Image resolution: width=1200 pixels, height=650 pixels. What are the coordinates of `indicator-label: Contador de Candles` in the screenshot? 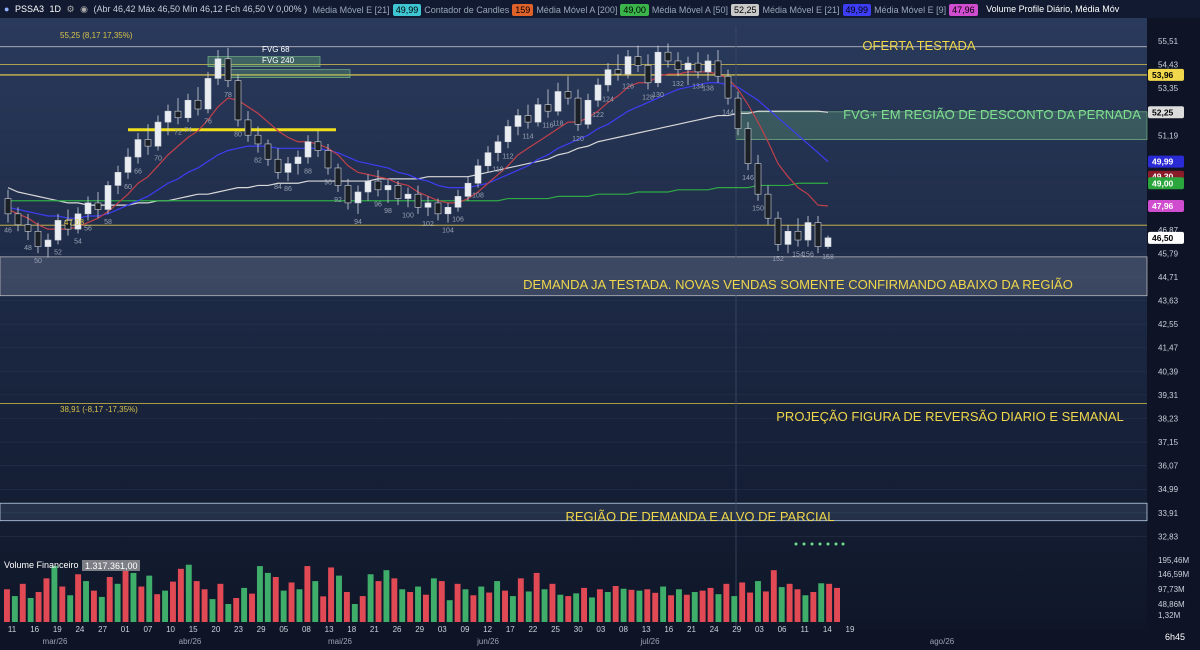 It's located at (467, 9).